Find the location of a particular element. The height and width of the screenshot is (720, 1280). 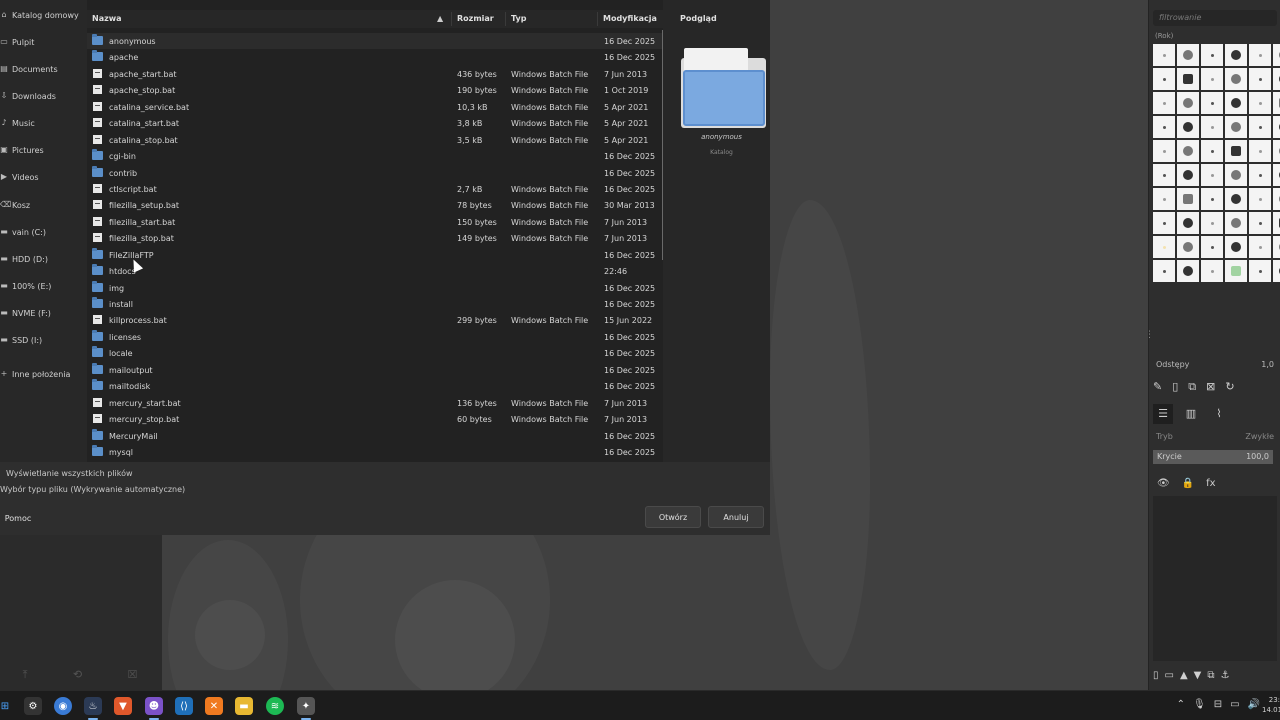

dock-resize-grip: ⋮ is located at coordinates (1149, 335).